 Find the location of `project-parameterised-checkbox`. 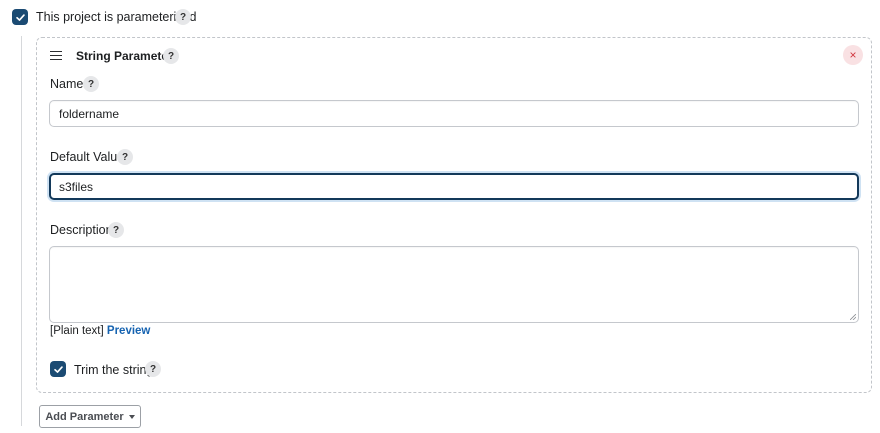

project-parameterised-checkbox is located at coordinates (20, 17).